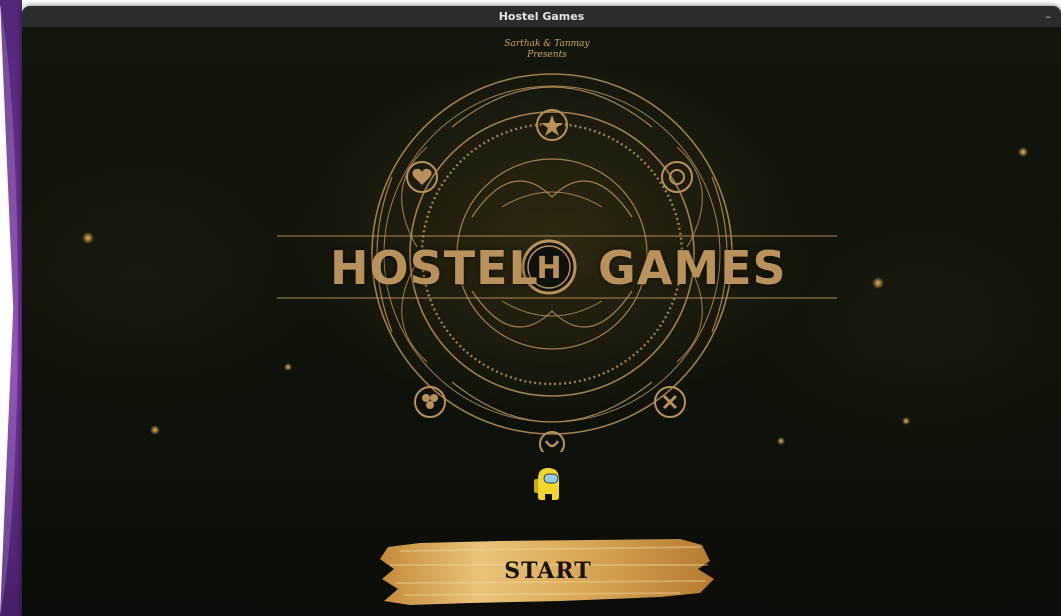 This screenshot has height=616, width=1061. Describe the element at coordinates (1049, 16) in the screenshot. I see `minimize-button: –` at that location.